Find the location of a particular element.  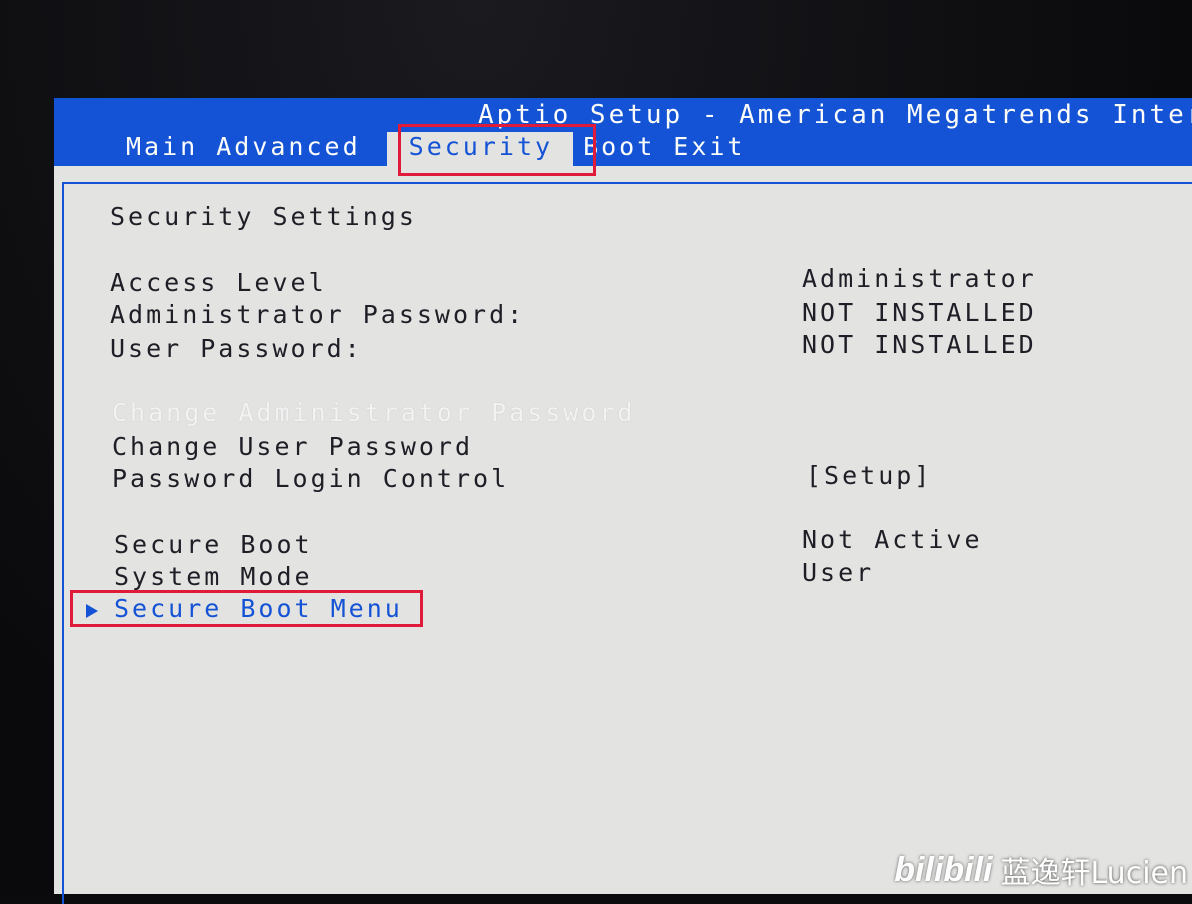

password-login-control-item: Password Login Control is located at coordinates (310, 478).